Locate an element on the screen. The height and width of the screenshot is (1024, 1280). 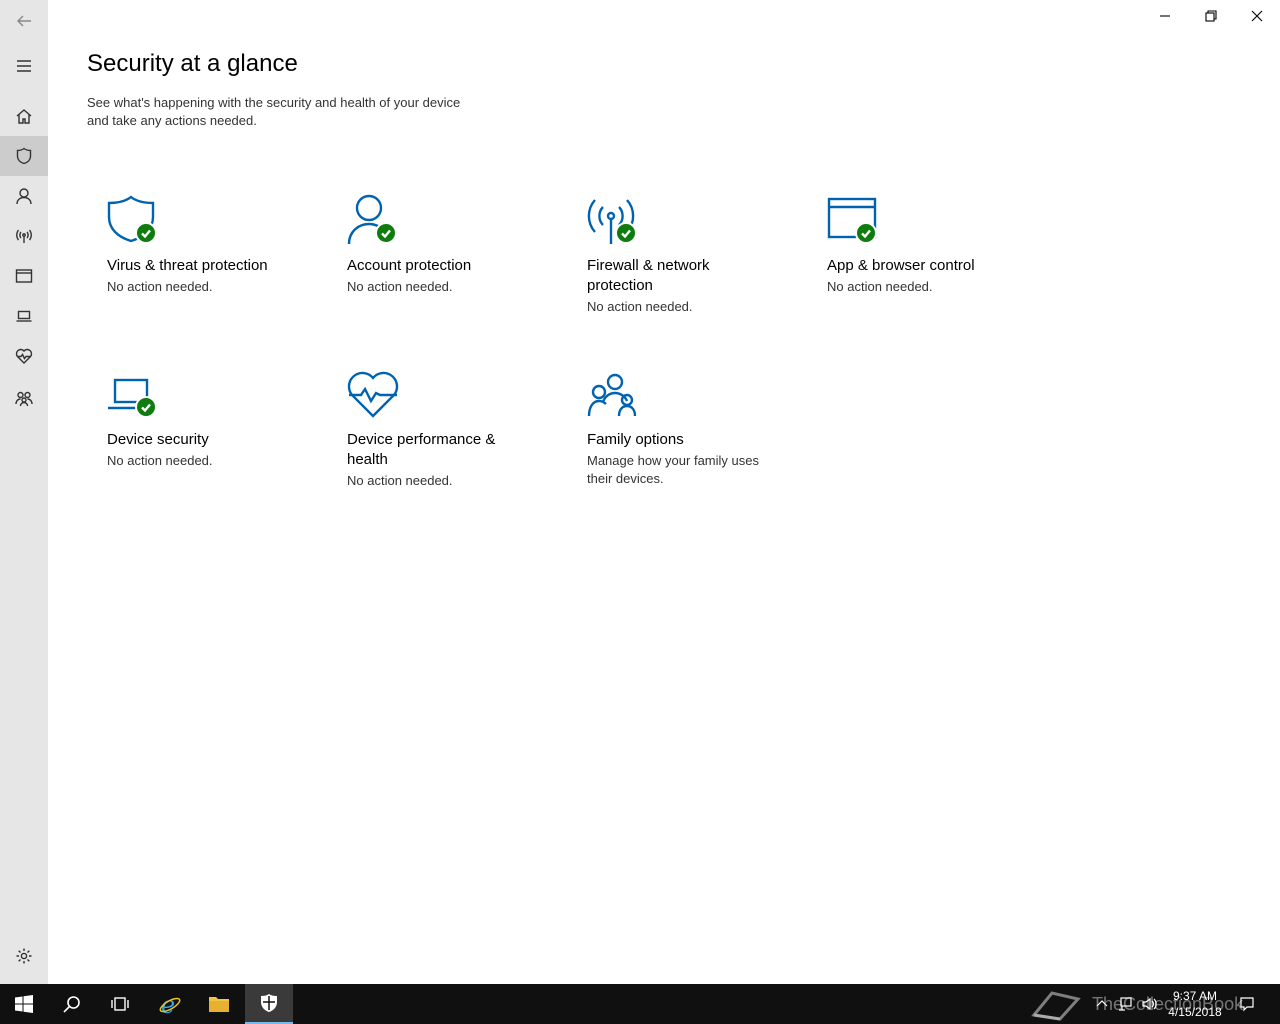
nav-virus-threat-protection is located at coordinates (24, 156).